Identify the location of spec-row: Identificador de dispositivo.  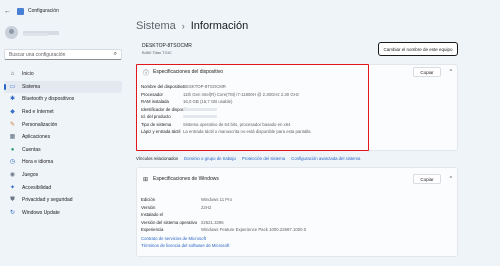
(297, 110).